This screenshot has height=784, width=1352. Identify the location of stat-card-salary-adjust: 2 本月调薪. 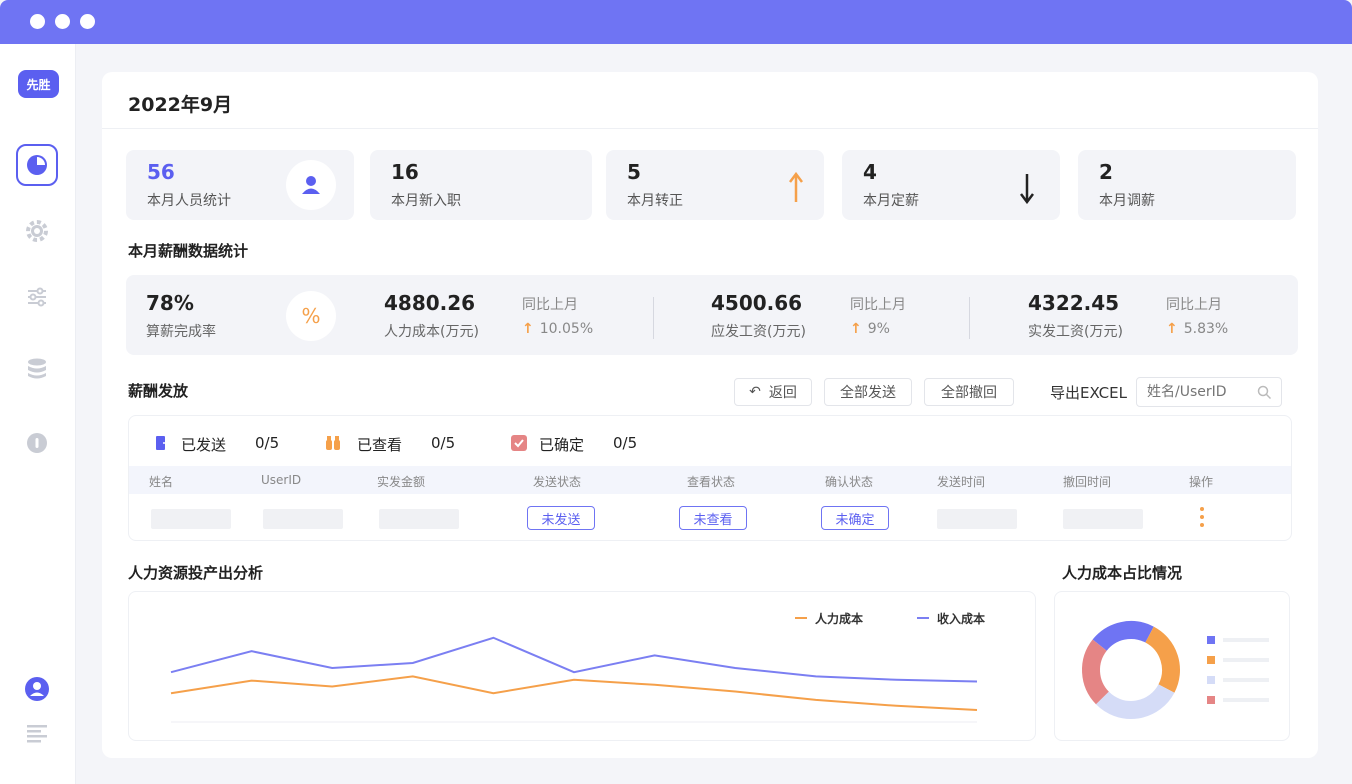
(1187, 185).